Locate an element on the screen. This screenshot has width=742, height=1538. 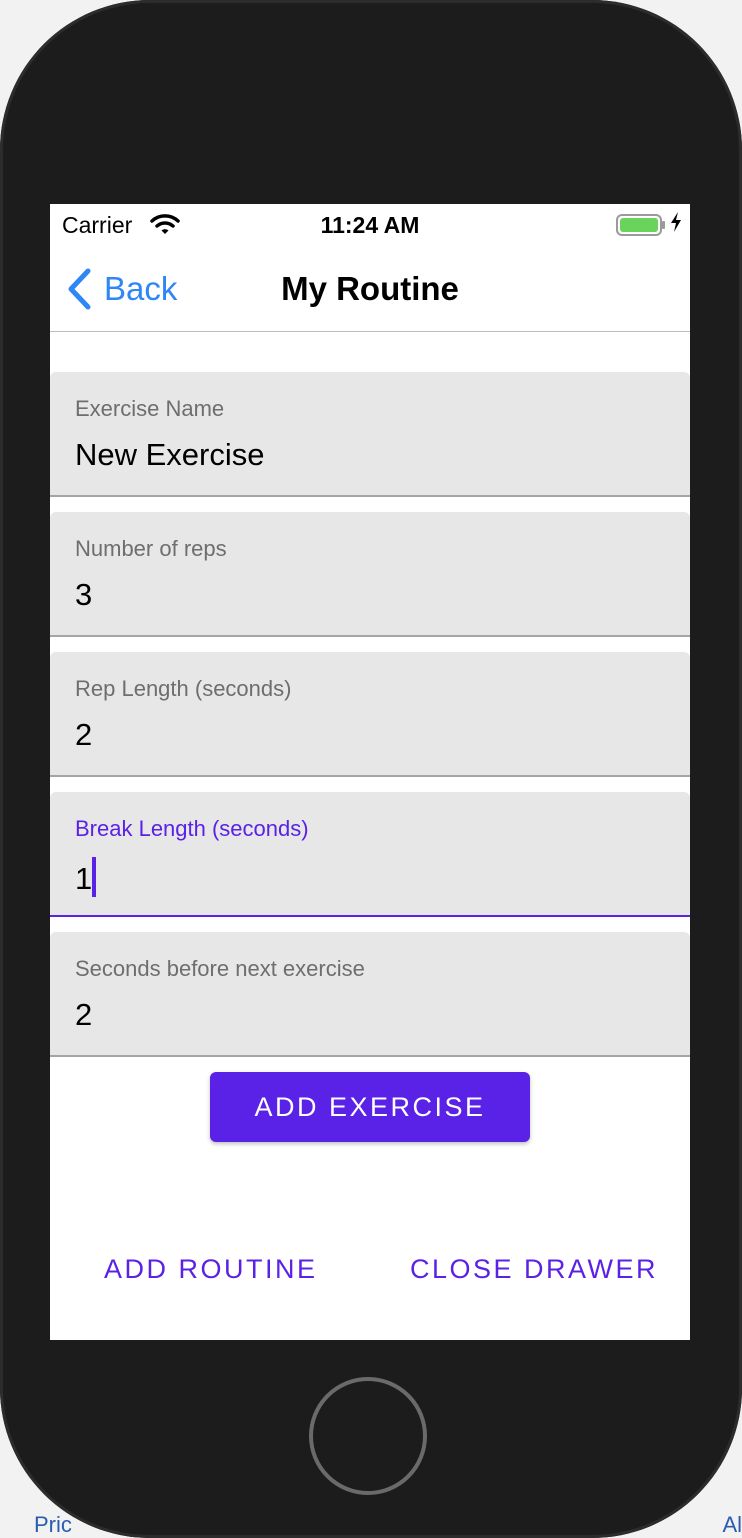
field-label: Rep Length (seconds) is located at coordinates (183, 688).